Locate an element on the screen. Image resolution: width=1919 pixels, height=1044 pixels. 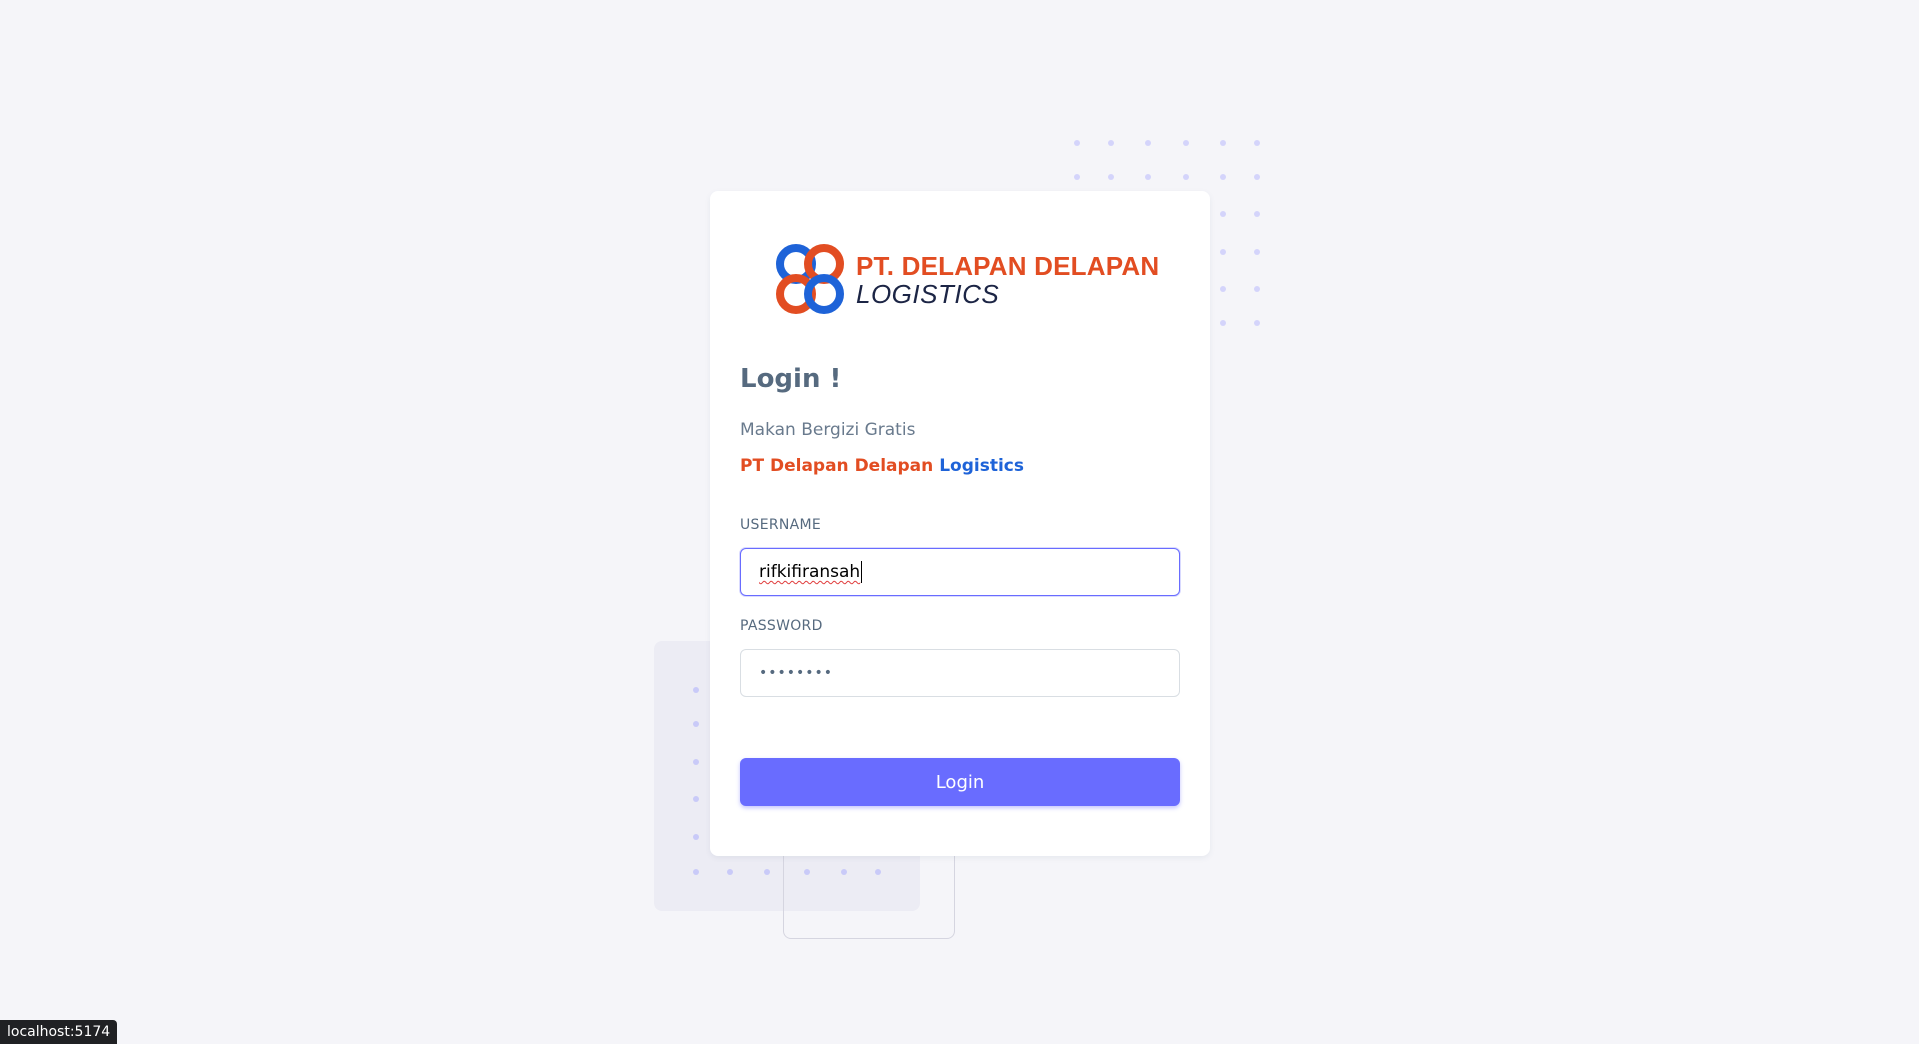
company-name-part2: Logistics is located at coordinates (981, 466).